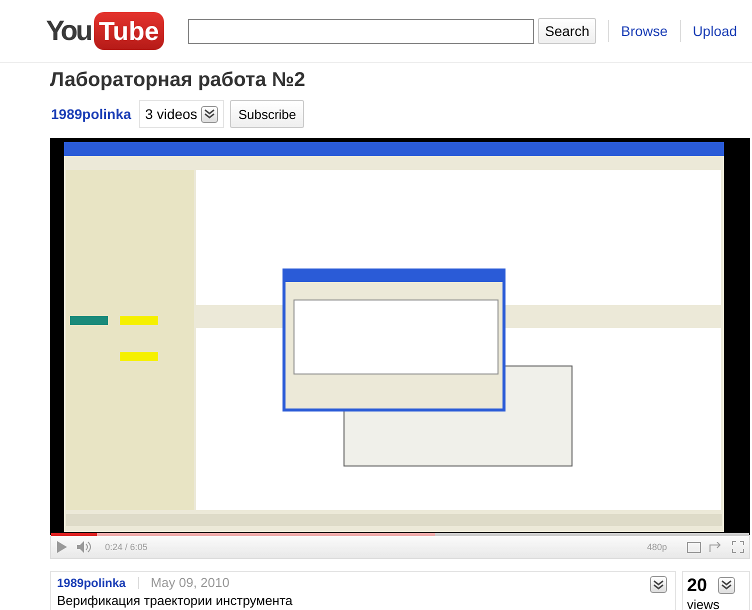  Describe the element at coordinates (715, 31) in the screenshot. I see `nav-link: Upload` at that location.